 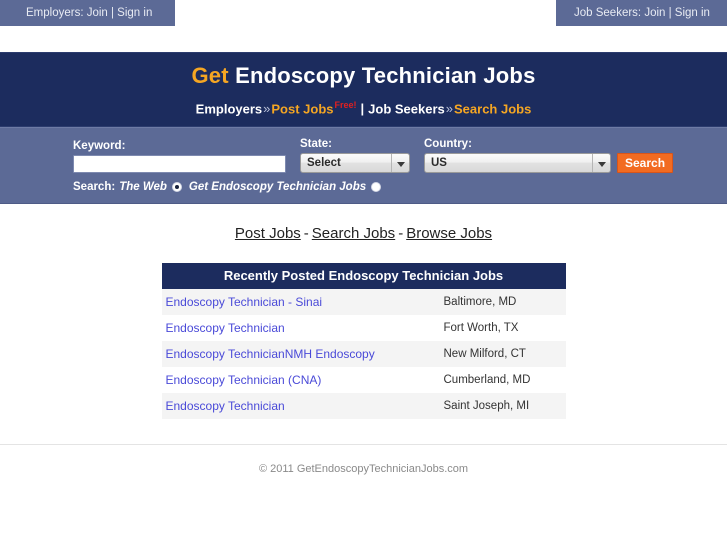 I want to click on footer: © 2011 GetEndoscopyTechnicianJobs.com, so click(x=363, y=460).